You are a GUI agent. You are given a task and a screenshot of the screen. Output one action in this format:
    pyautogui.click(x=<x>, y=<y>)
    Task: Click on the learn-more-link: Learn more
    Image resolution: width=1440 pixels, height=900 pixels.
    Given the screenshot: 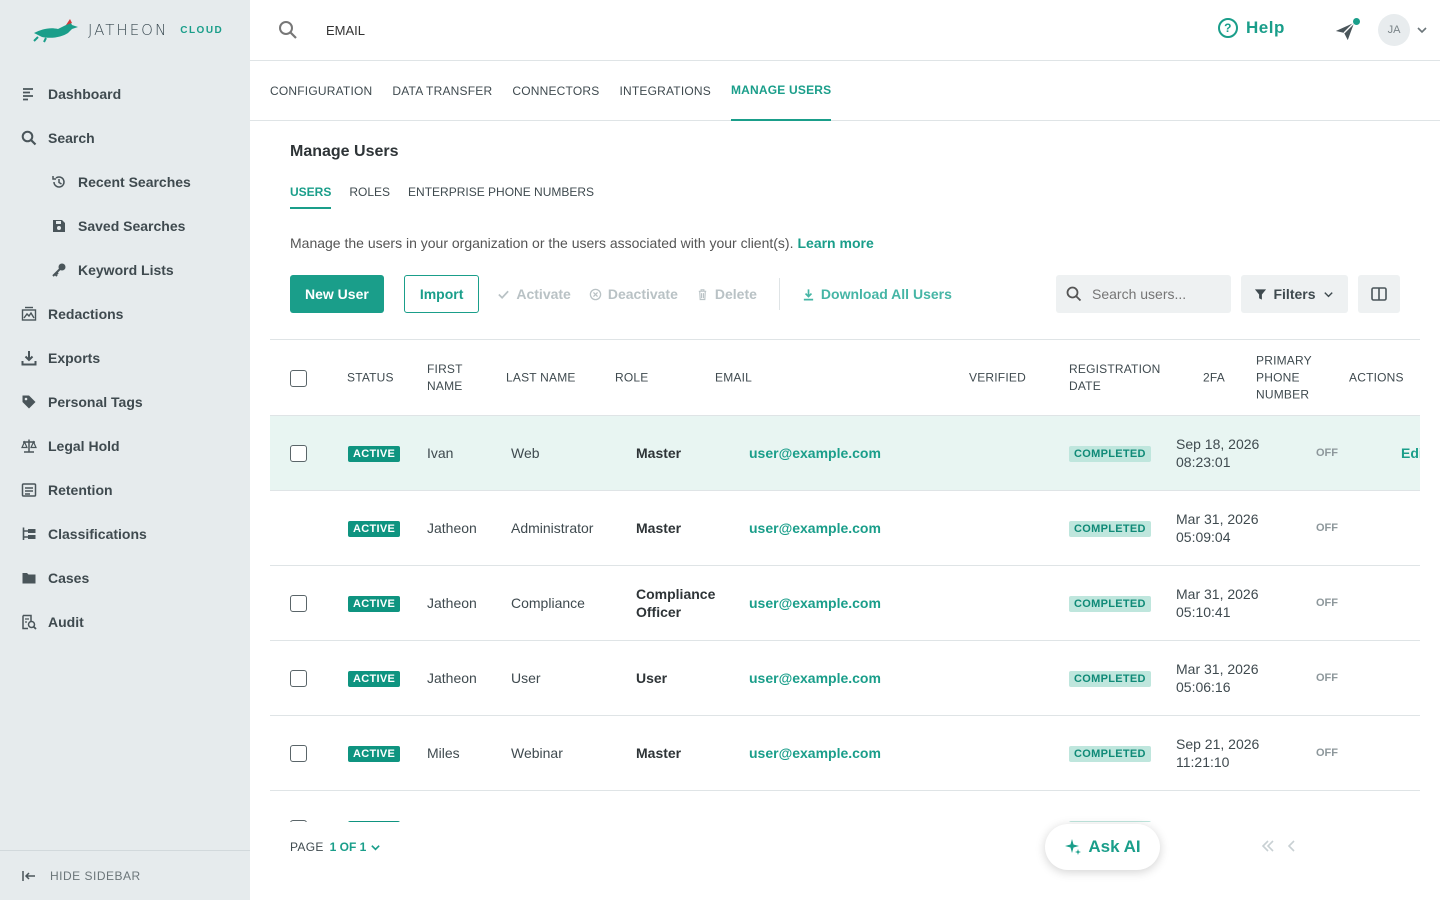 What is the action you would take?
    pyautogui.click(x=835, y=243)
    